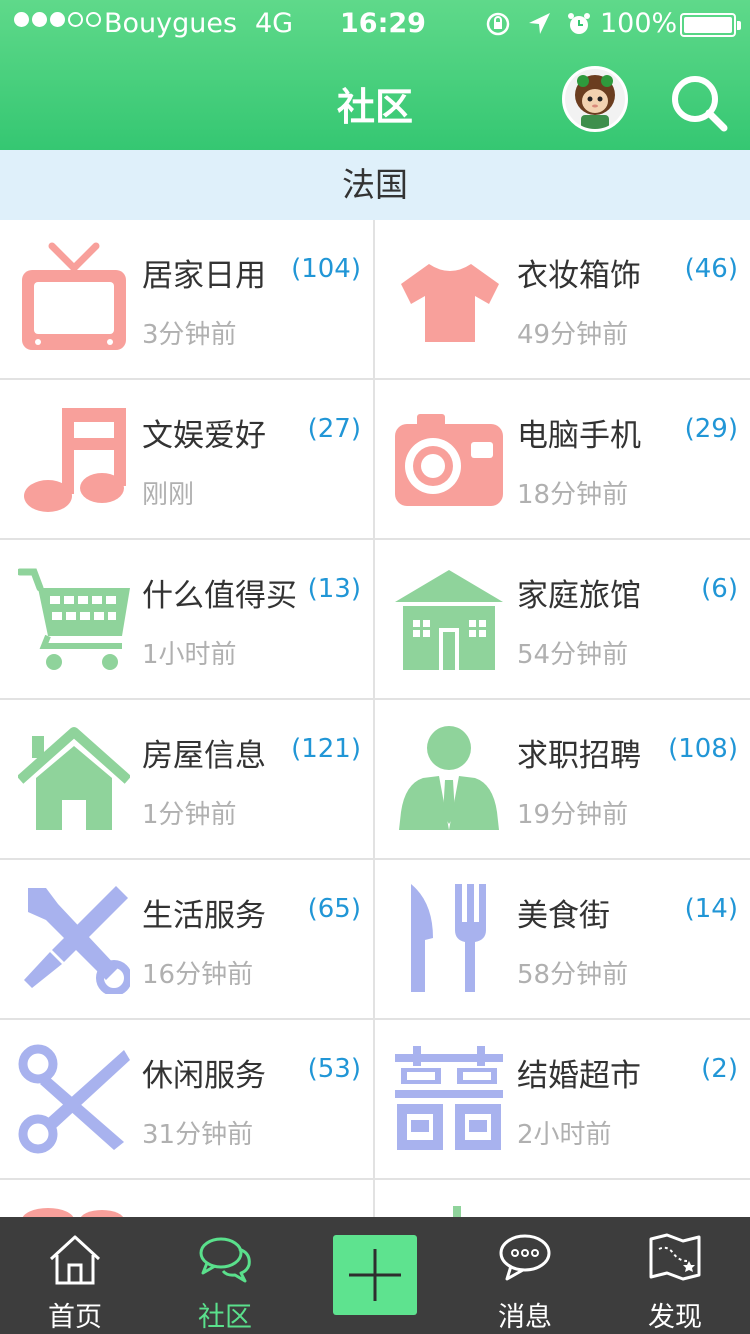 This screenshot has height=1334, width=750. What do you see at coordinates (579, 756) in the screenshot?
I see `category-name: 求职招聘` at bounding box center [579, 756].